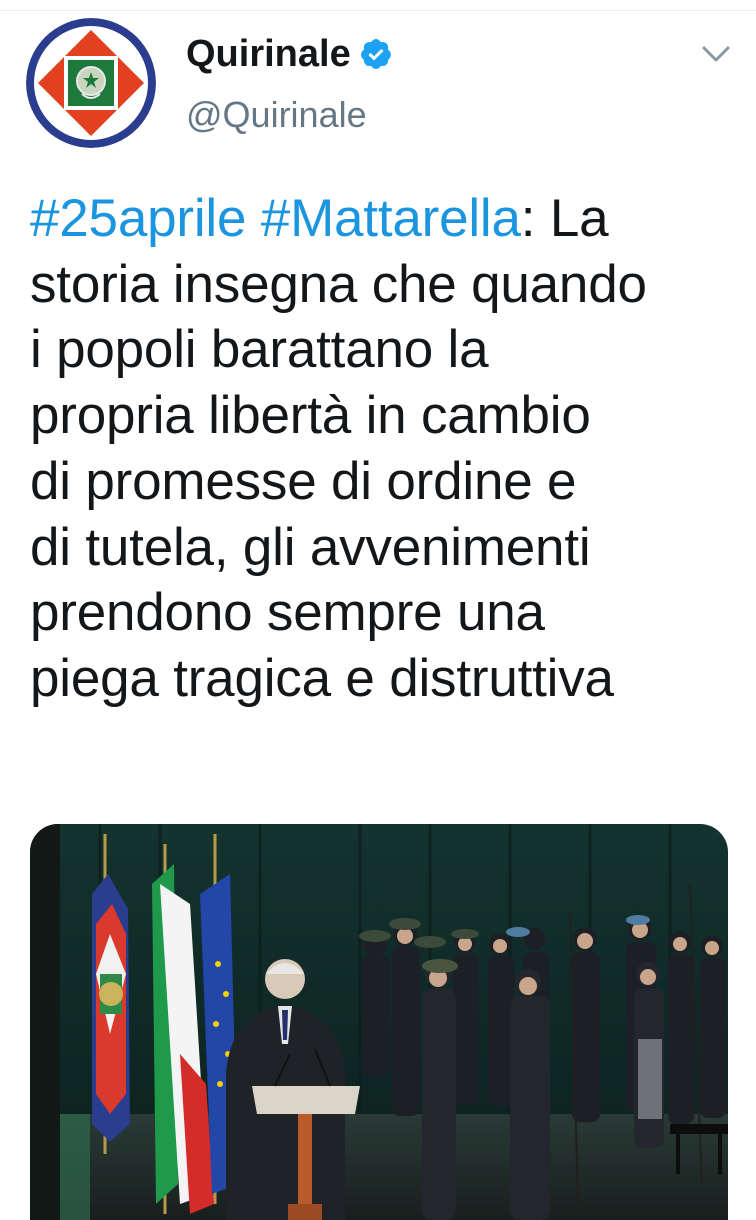  Describe the element at coordinates (391, 218) in the screenshot. I see `hashtag-link: #Mattarella` at that location.